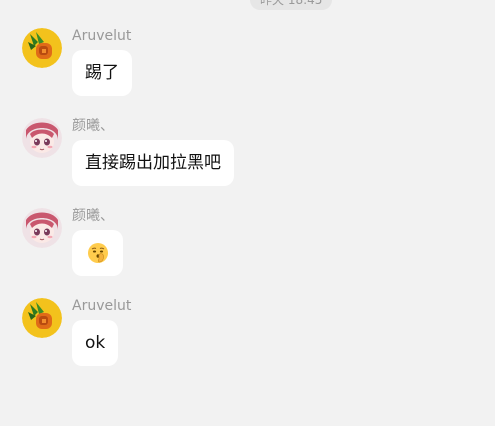 The image size is (495, 426). Describe the element at coordinates (153, 163) in the screenshot. I see `message-bubble: 直接踢出加拉黑吧` at that location.